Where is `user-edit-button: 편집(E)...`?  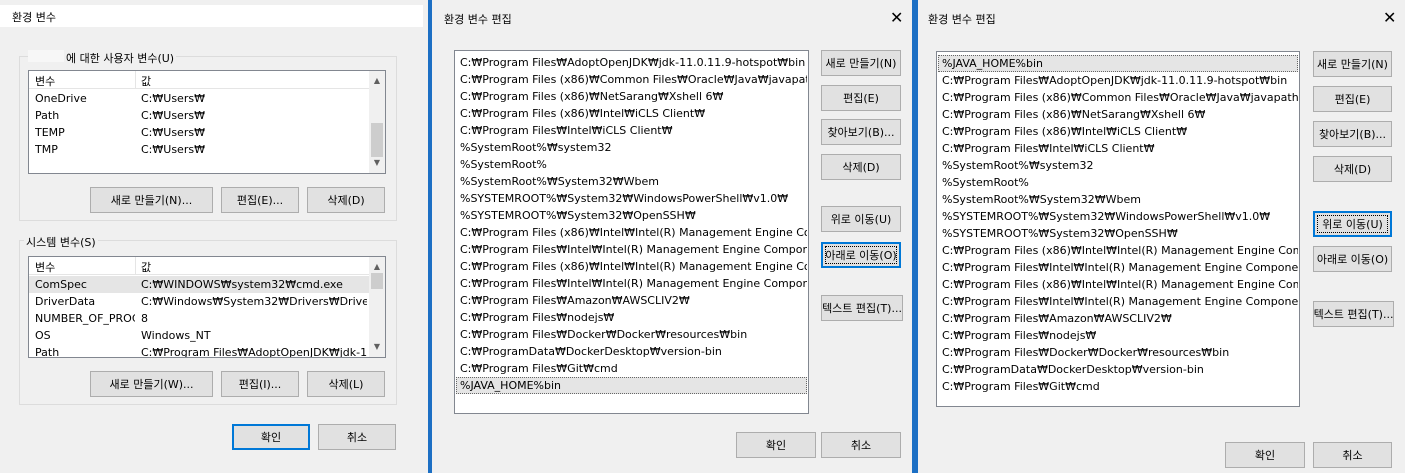
user-edit-button: 편집(E)... is located at coordinates (260, 200).